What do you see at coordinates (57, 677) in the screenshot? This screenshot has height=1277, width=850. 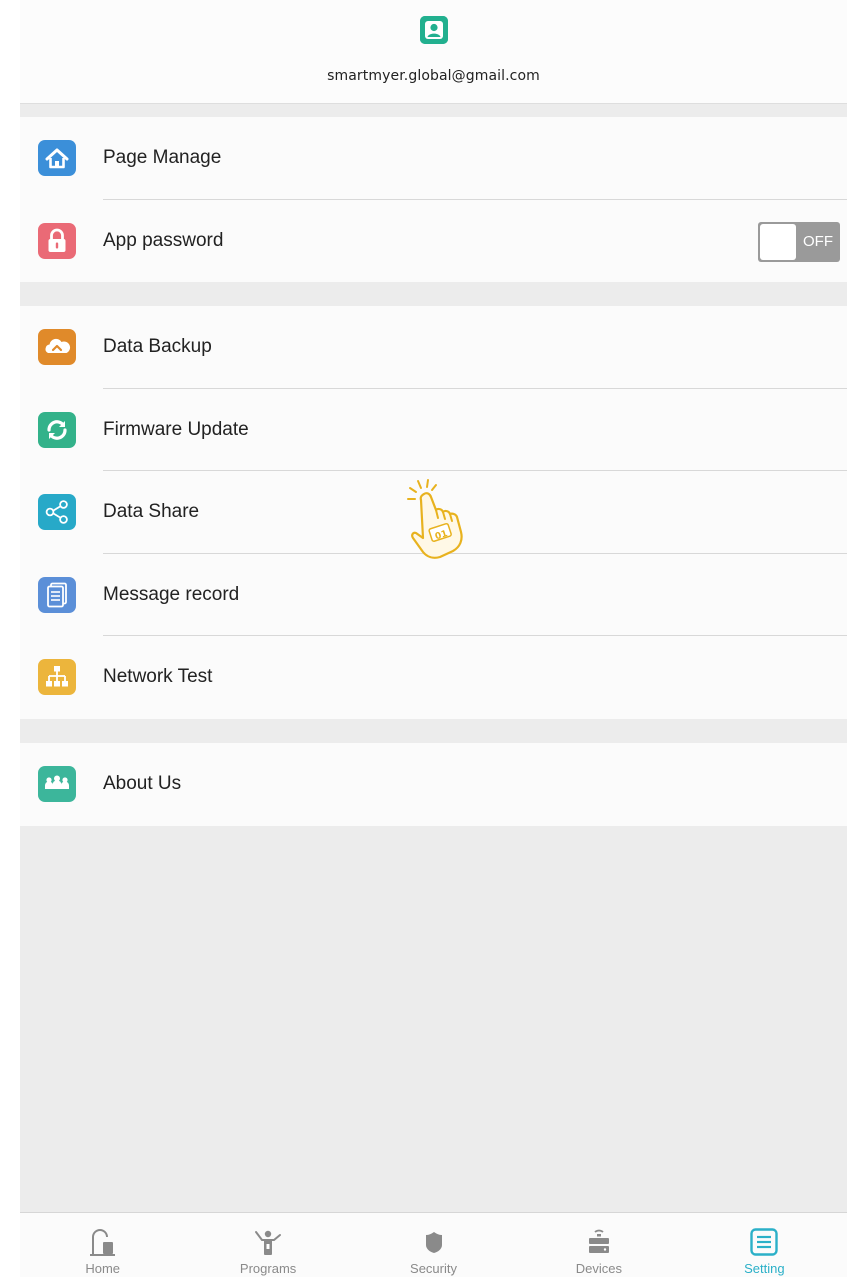 I see `network-icon` at bounding box center [57, 677].